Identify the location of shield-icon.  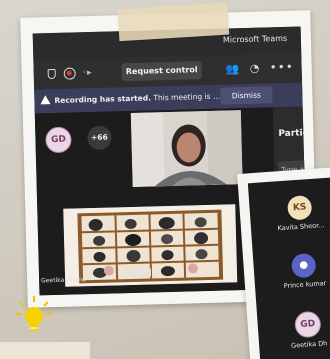
(51, 74).